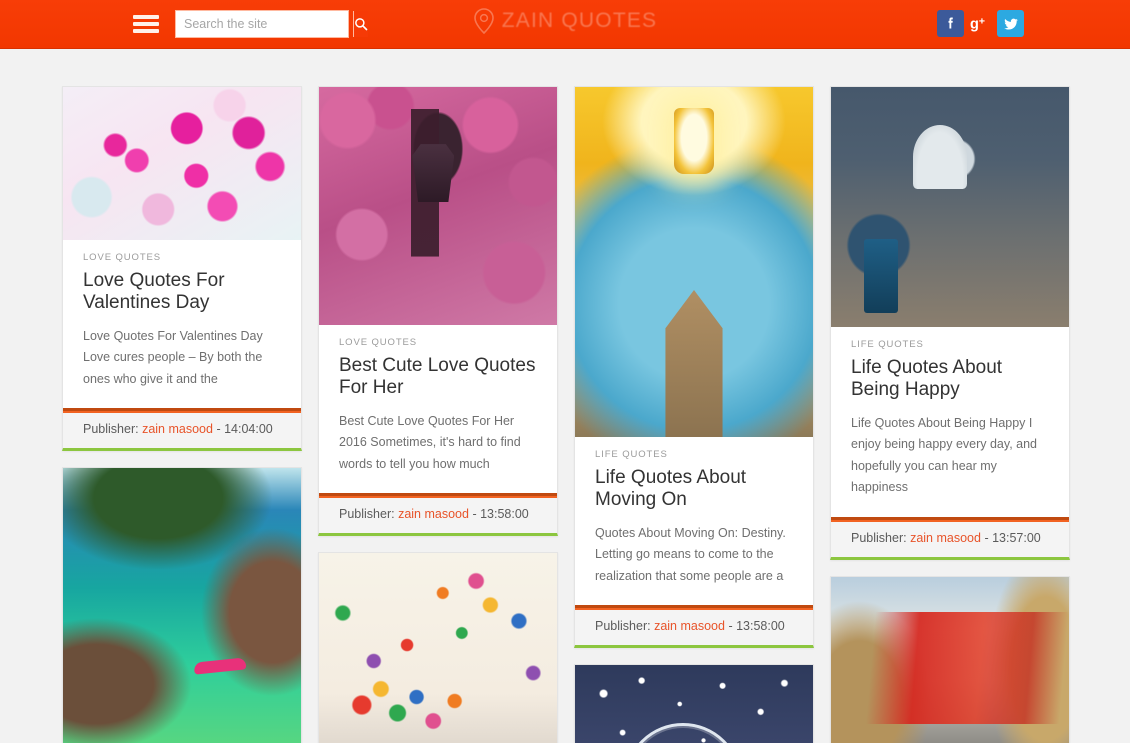 This screenshot has width=1130, height=743. Describe the element at coordinates (579, 20) in the screenshot. I see `site-logo-text: ZAIN QUOTES` at that location.